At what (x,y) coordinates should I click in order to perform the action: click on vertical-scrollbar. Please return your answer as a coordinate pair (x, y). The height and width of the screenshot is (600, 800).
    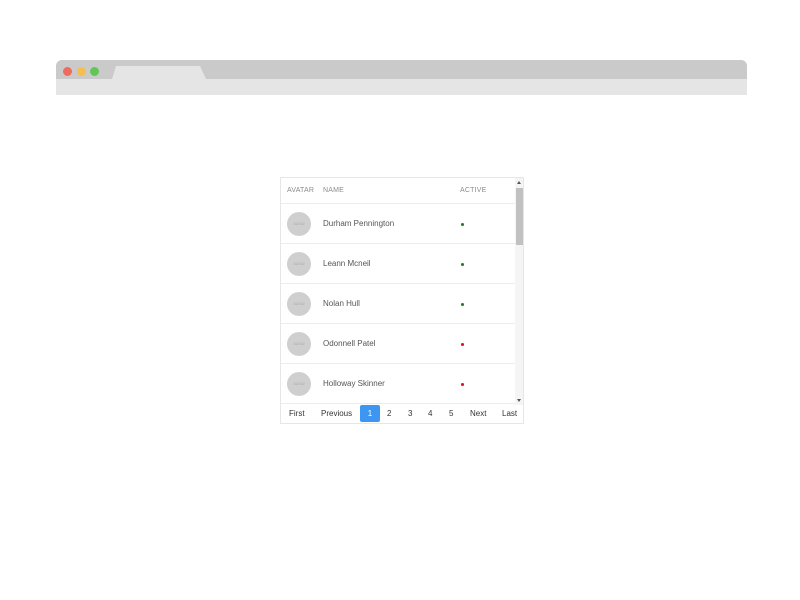
    Looking at the image, I should click on (519, 291).